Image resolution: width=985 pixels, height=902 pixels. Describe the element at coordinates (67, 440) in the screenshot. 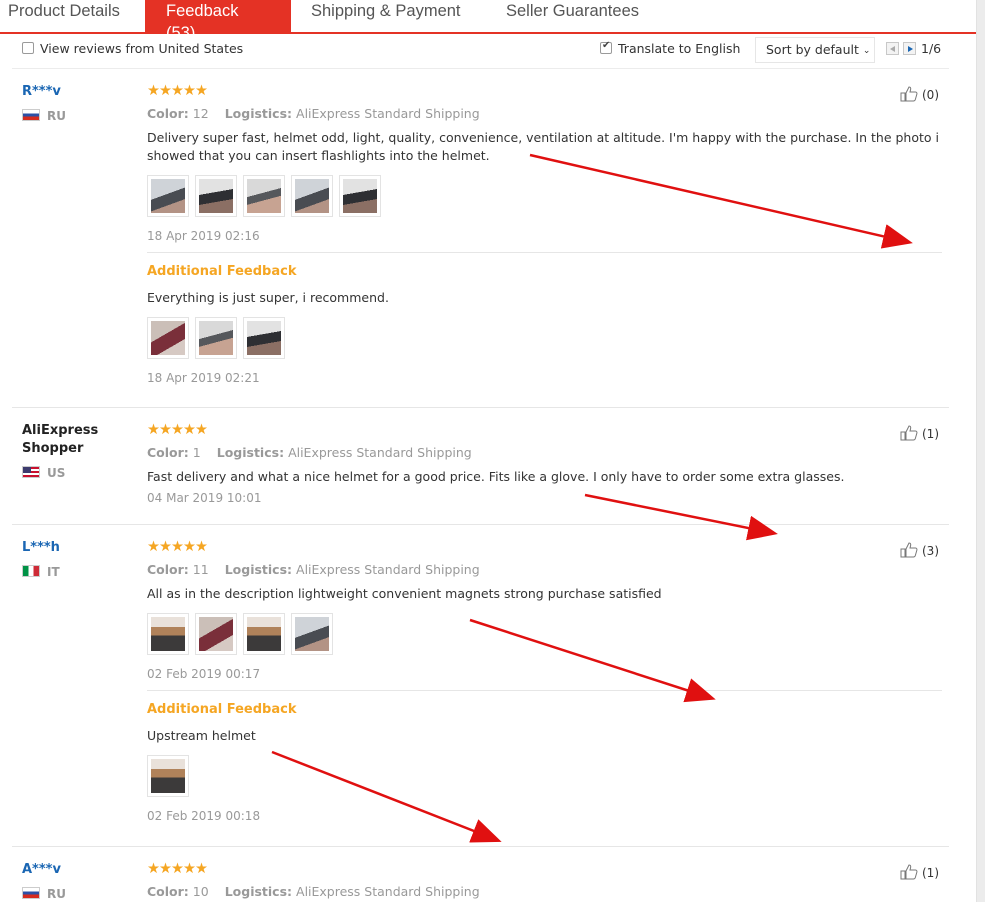

I see `reviewer-name: AliExpress Shopper` at that location.